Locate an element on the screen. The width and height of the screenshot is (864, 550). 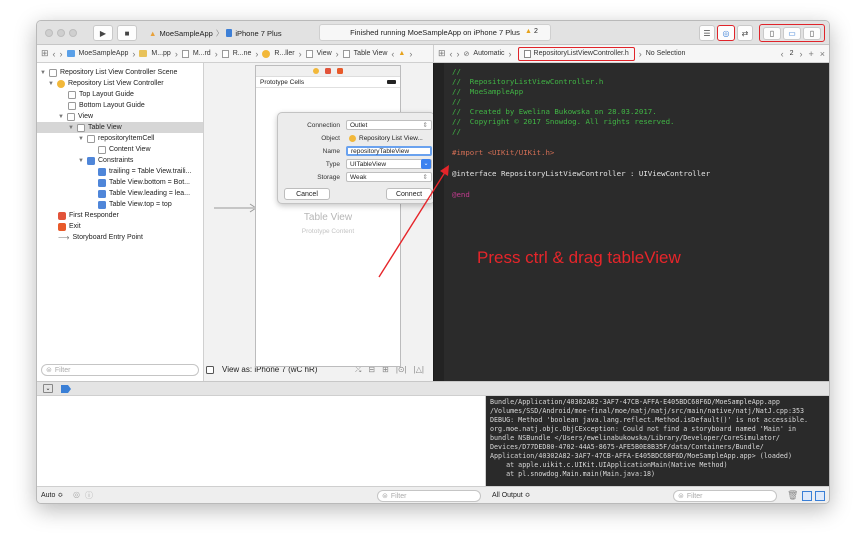
outline-item: Top Layout Guide is located at coordinates (101, 94).